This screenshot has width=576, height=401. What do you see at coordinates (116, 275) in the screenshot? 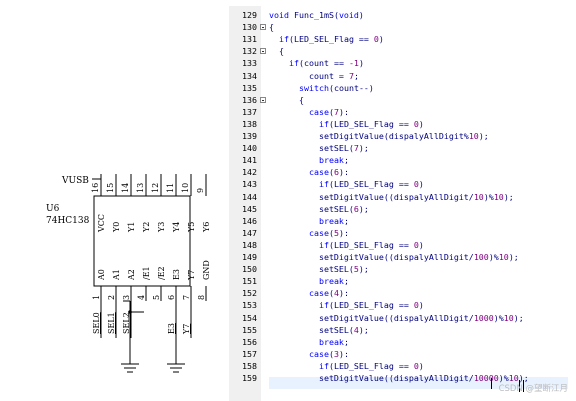
I see `pin-name: A1` at bounding box center [116, 275].